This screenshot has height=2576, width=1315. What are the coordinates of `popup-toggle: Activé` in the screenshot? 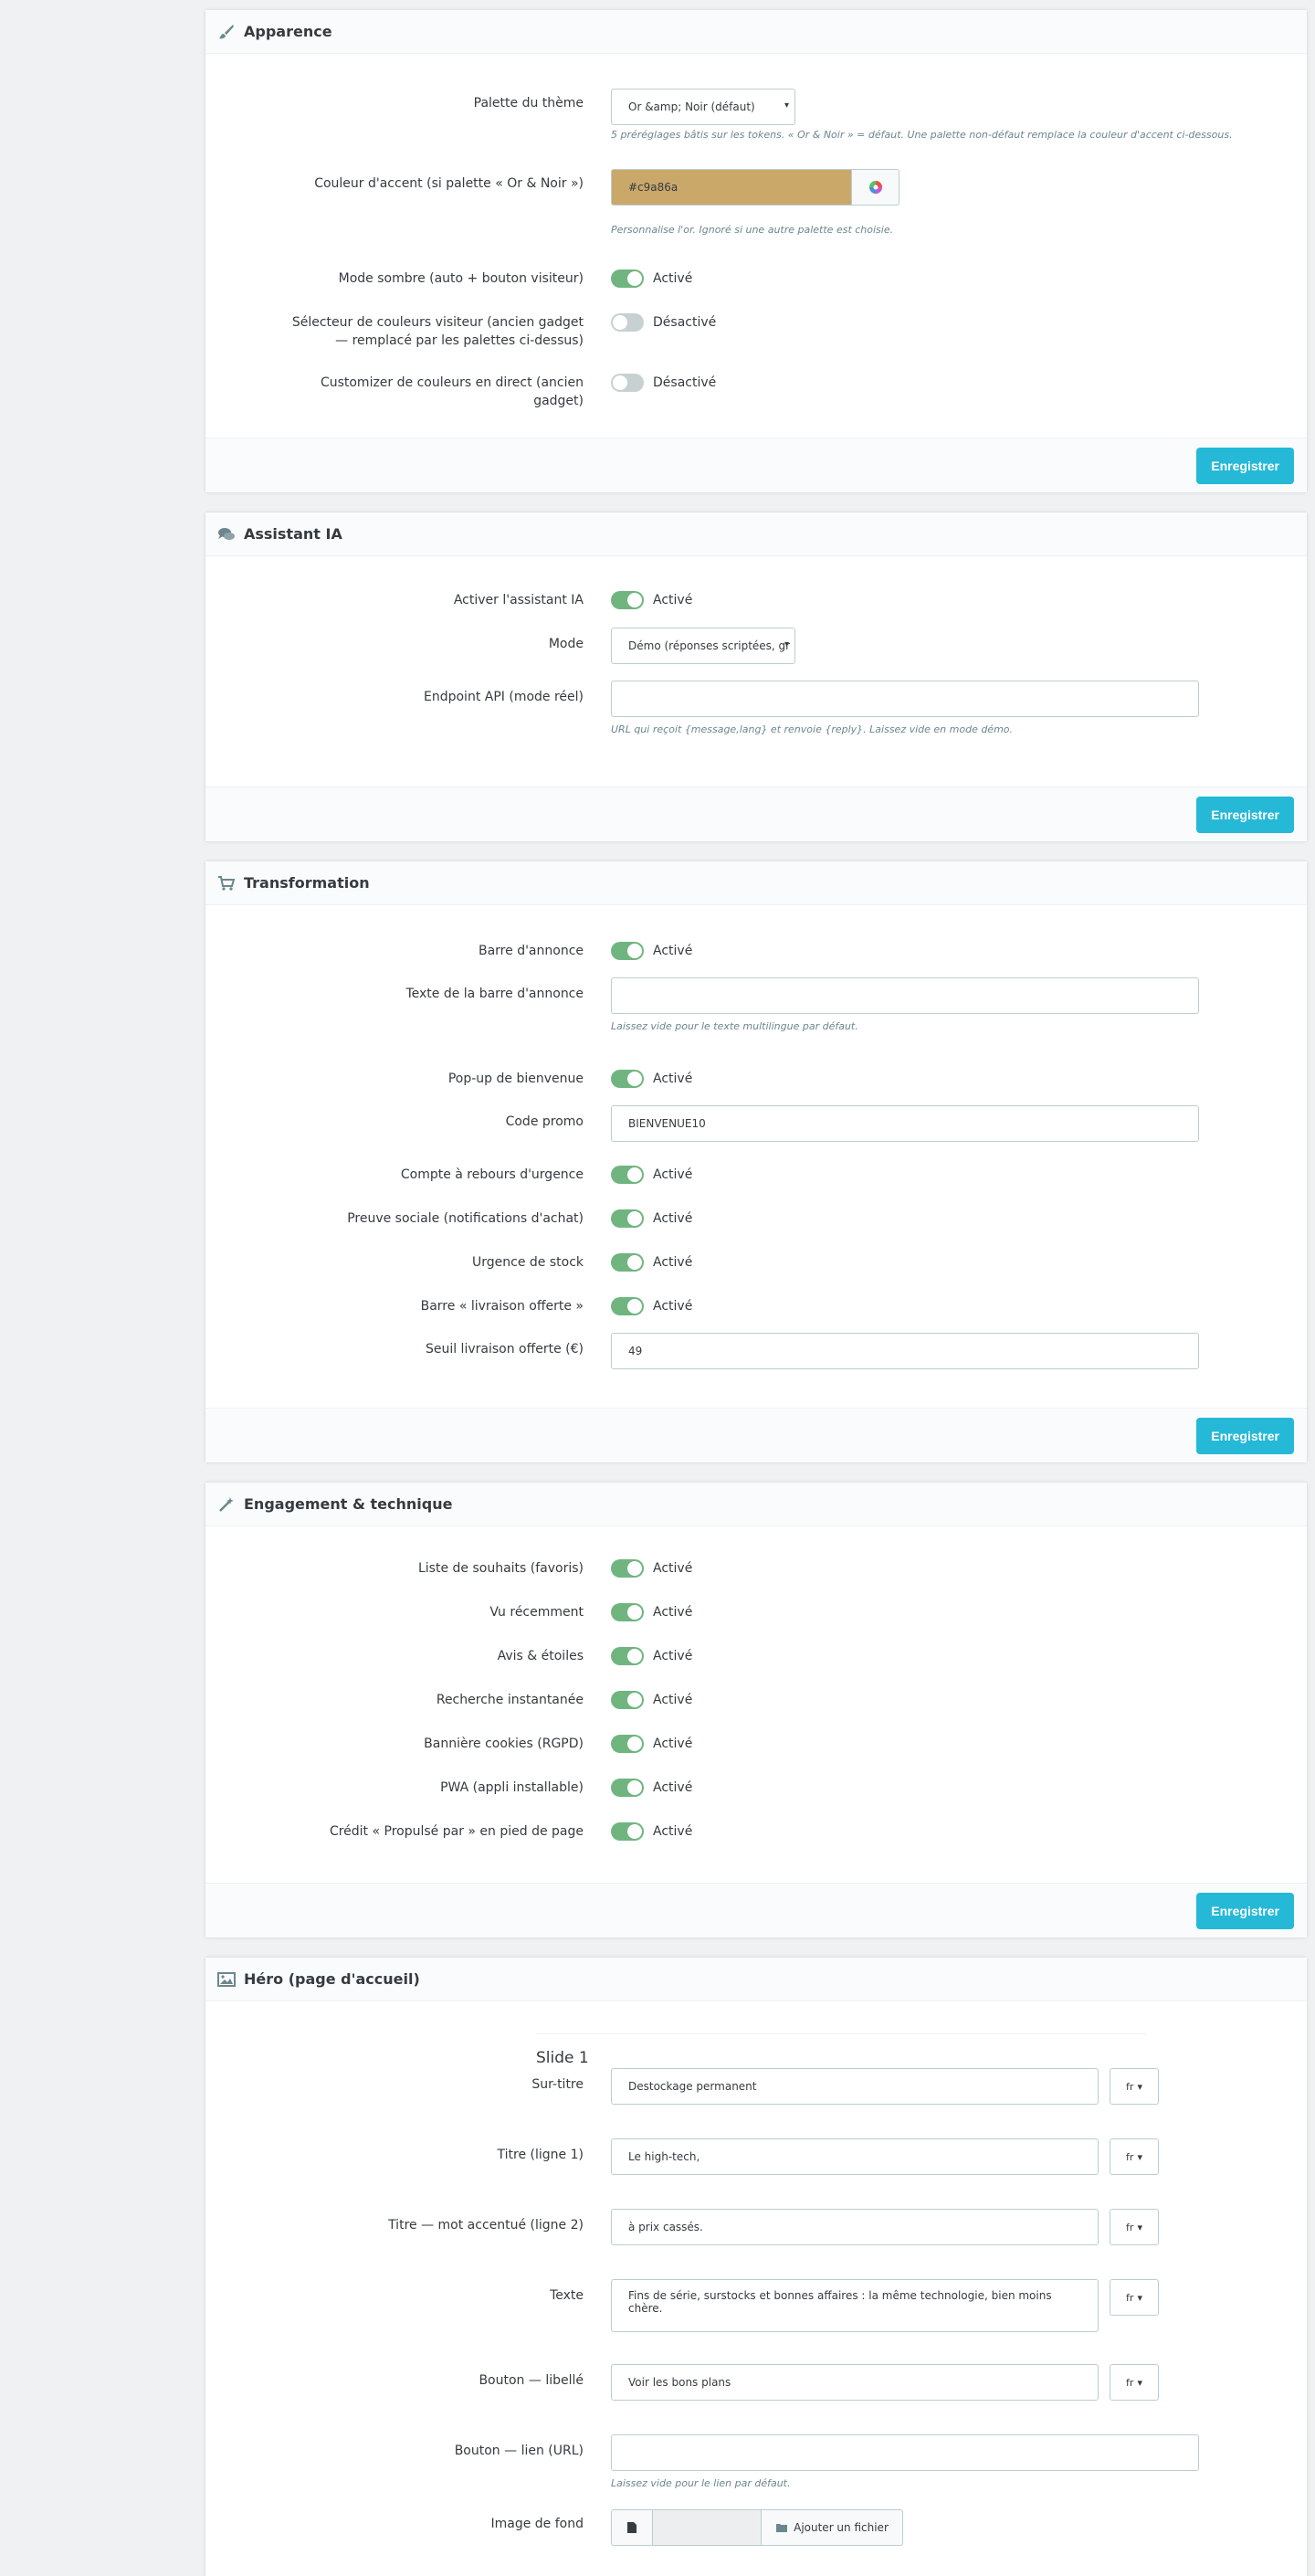 It's located at (651, 1079).